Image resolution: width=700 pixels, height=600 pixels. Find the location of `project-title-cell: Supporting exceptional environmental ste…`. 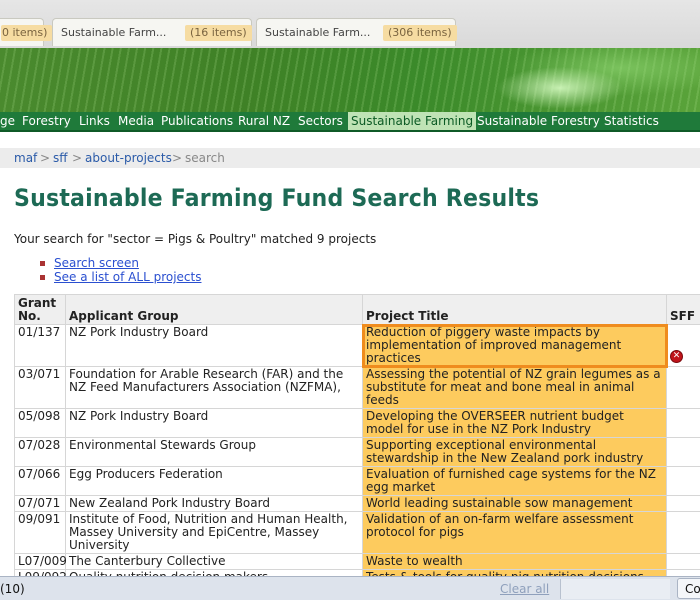

project-title-cell: Supporting exceptional environmental ste… is located at coordinates (514, 452).